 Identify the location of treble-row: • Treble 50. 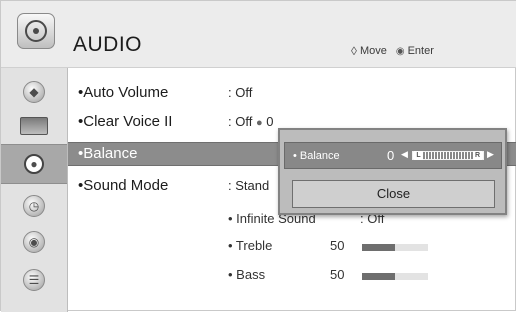
(368, 246).